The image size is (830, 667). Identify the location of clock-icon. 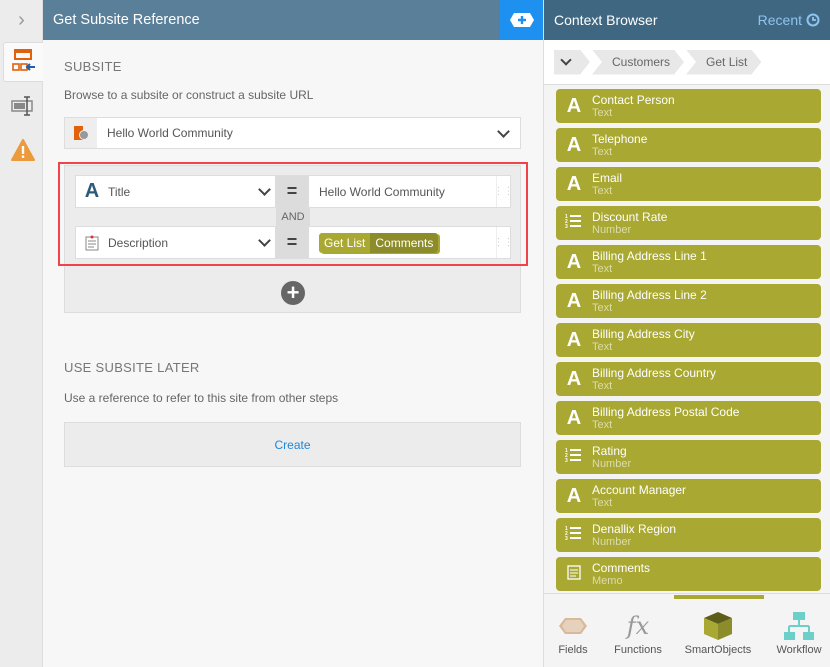
(813, 20).